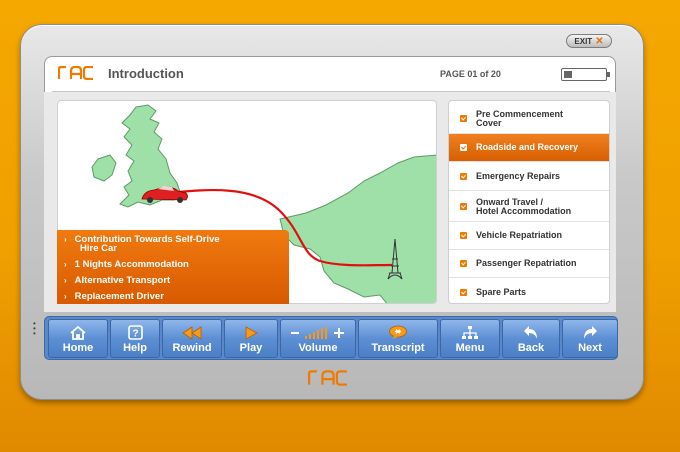 Image resolution: width=680 pixels, height=452 pixels. What do you see at coordinates (318, 348) in the screenshot?
I see `volume-label: Volume` at bounding box center [318, 348].